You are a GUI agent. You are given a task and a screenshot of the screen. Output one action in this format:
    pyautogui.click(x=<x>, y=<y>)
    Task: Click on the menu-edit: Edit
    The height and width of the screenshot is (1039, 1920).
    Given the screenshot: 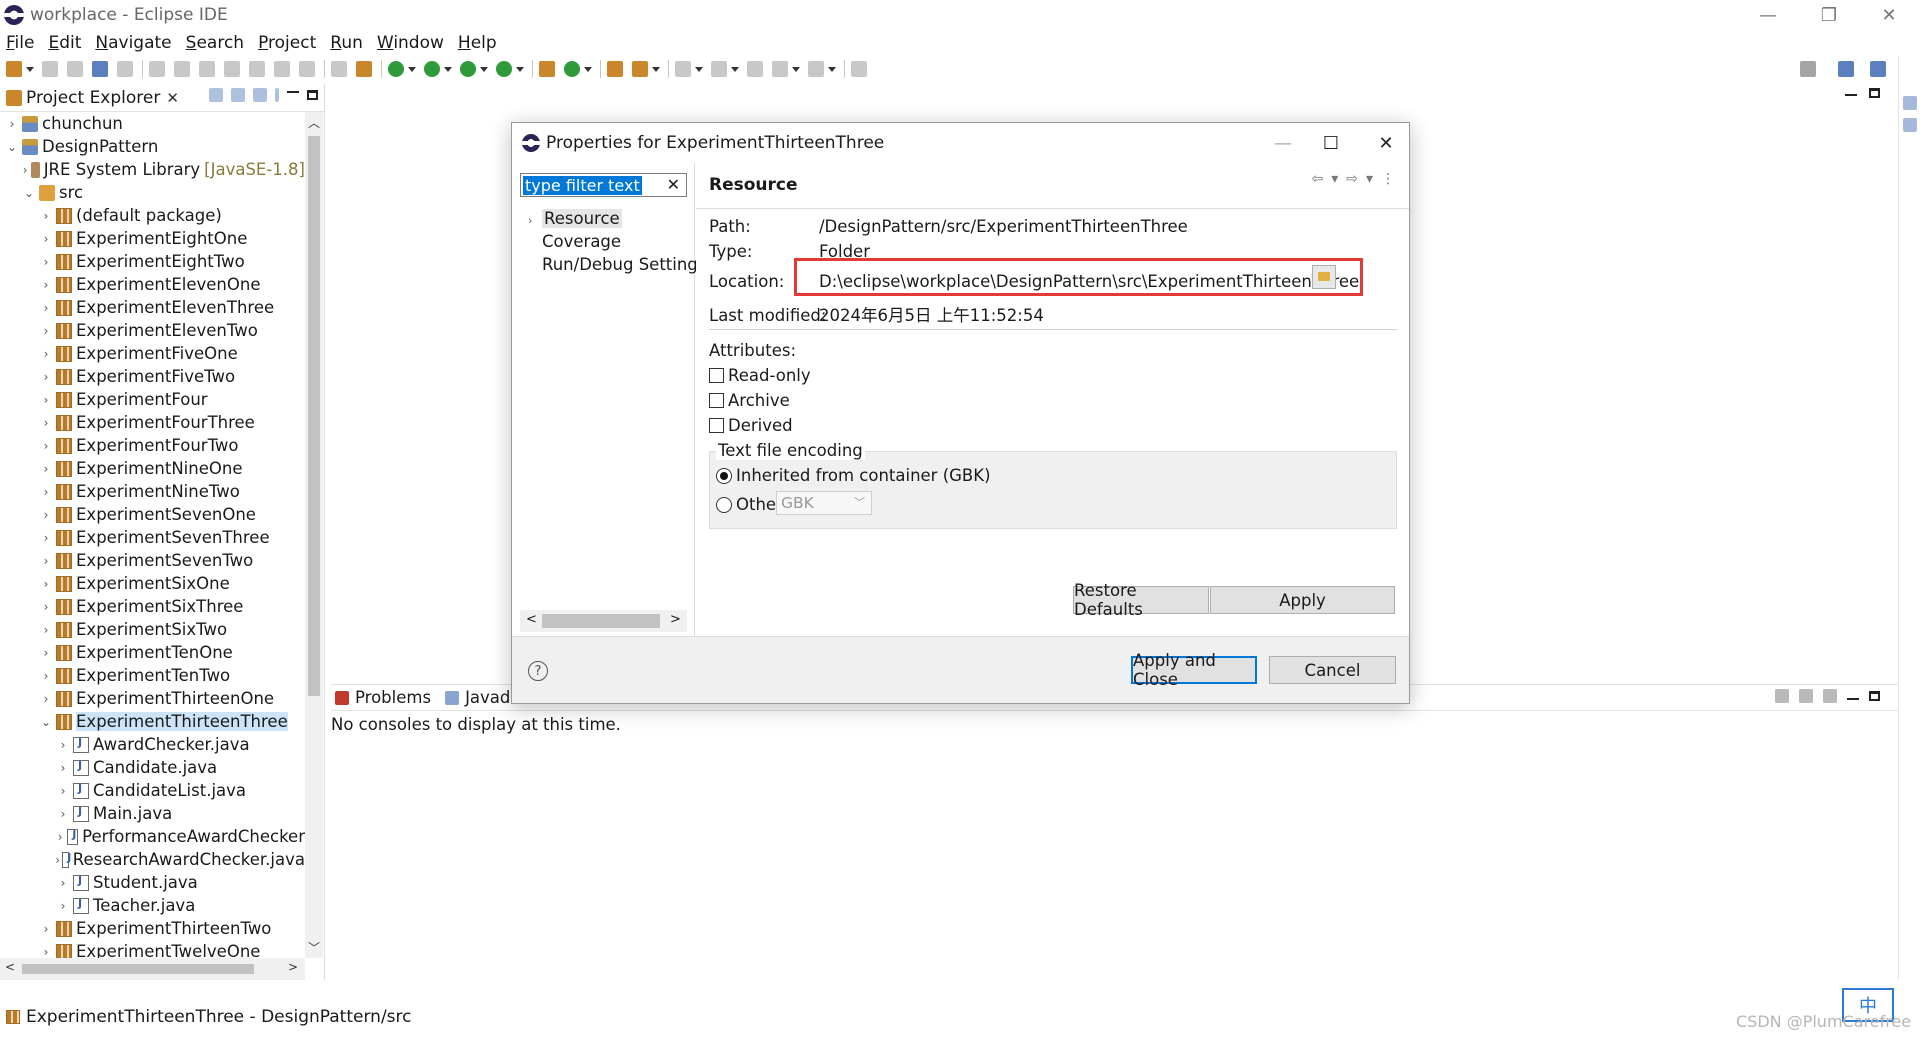 What is the action you would take?
    pyautogui.click(x=64, y=43)
    